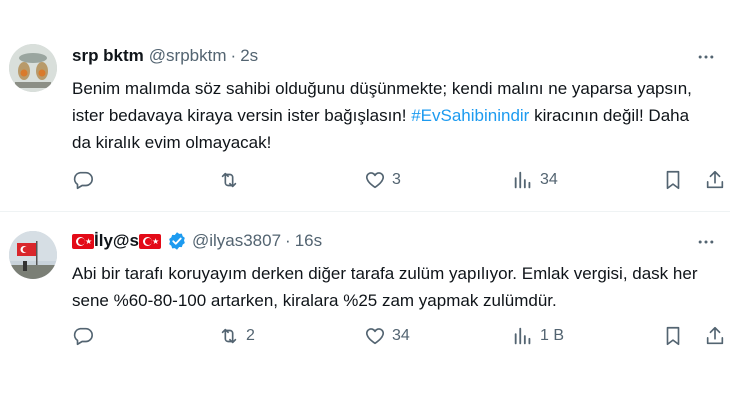 This screenshot has width=730, height=420. I want to click on repost-button: 2, so click(236, 336).